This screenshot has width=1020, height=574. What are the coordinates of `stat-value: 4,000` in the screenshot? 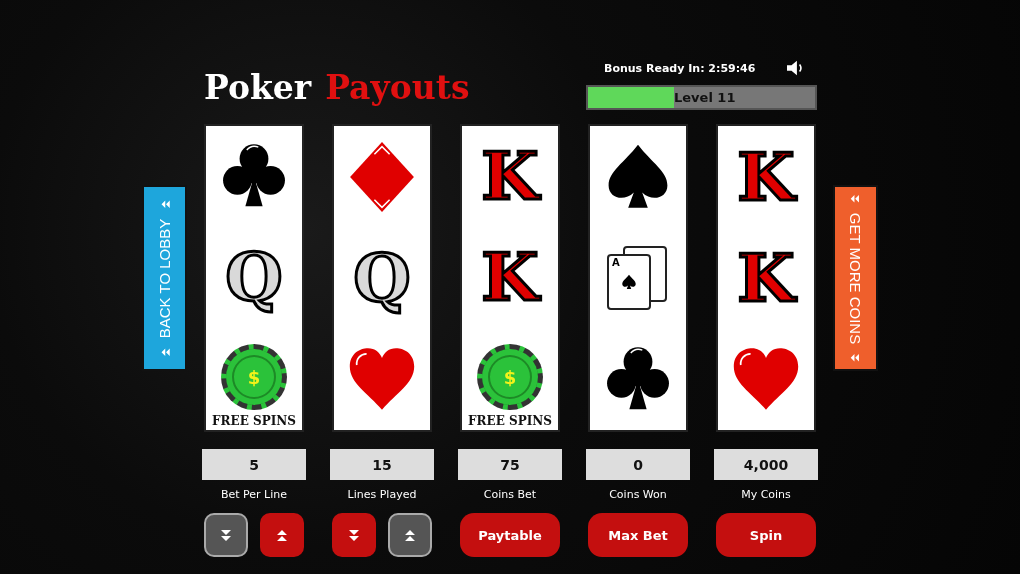 It's located at (766, 464).